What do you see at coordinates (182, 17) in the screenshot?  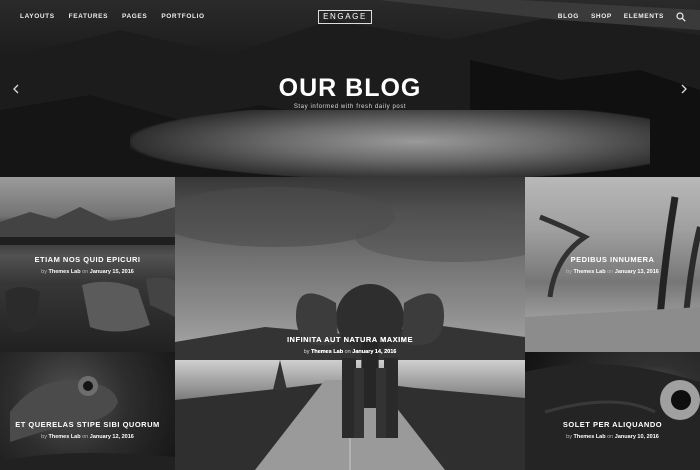 I see `nav-portfolio: PORTFOLIO` at bounding box center [182, 17].